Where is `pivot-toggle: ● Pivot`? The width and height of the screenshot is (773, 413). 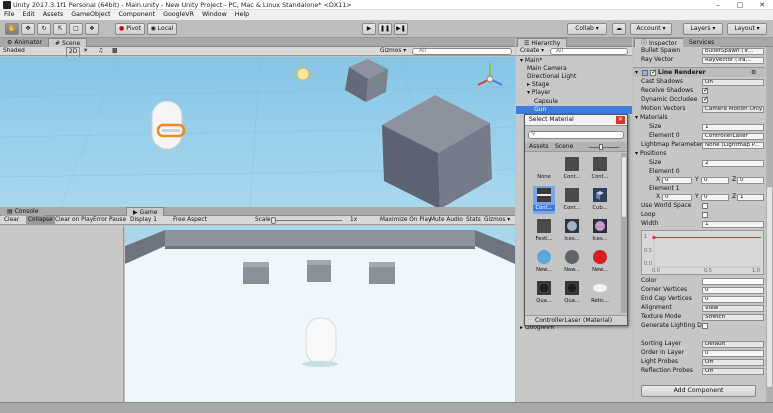 pivot-toggle: ● Pivot is located at coordinates (130, 29).